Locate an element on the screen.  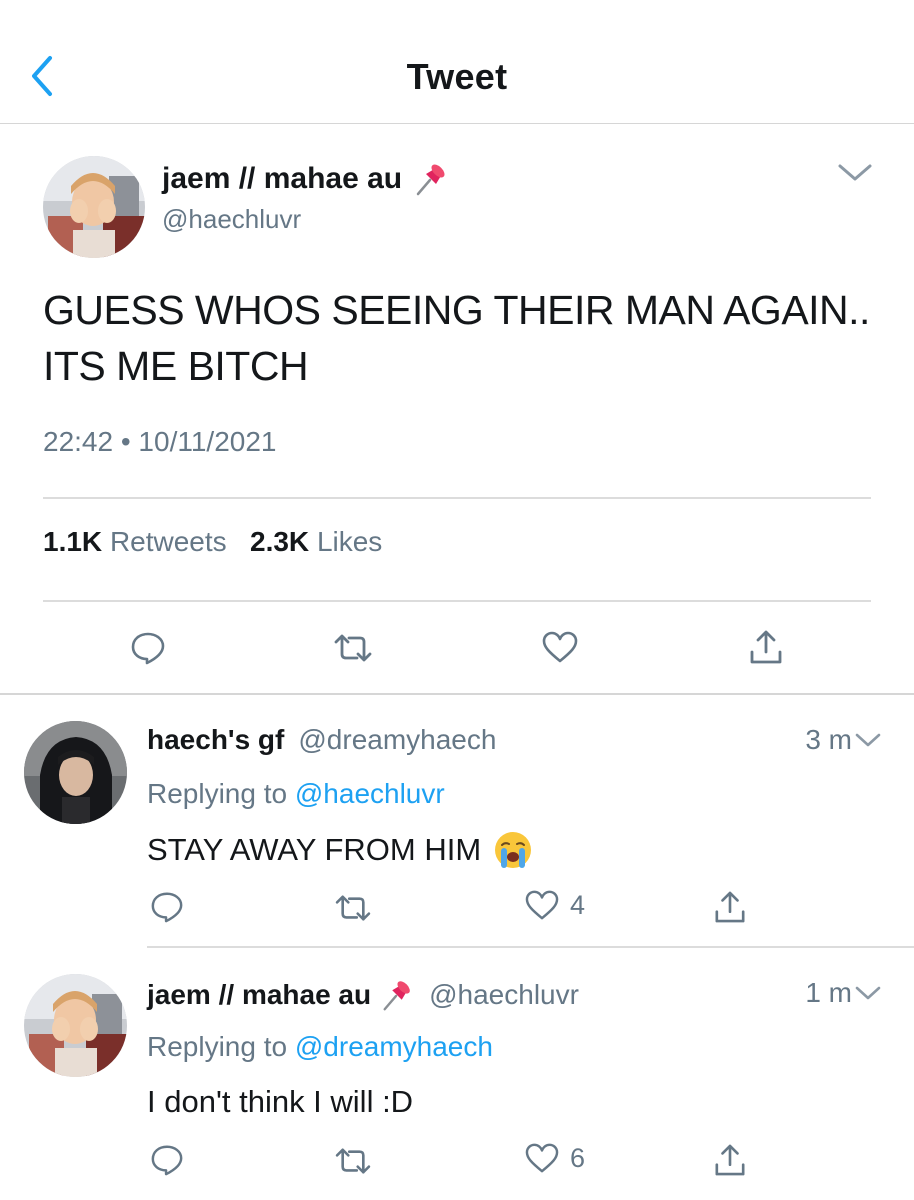
reply-time: 1 m is located at coordinates (828, 992).